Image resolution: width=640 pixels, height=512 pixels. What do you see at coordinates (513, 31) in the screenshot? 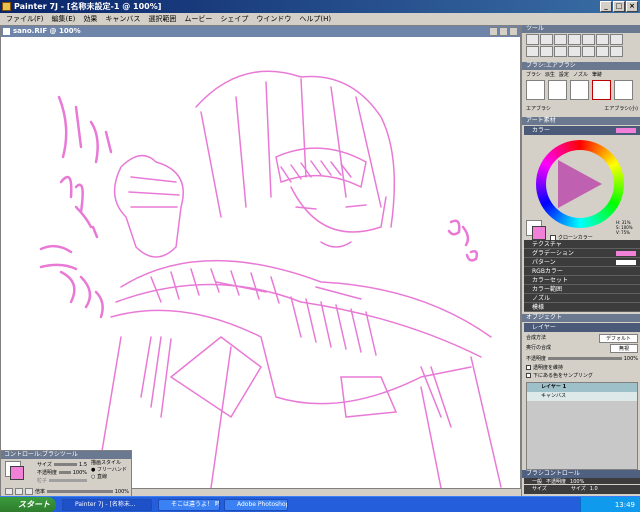
I see `doc-close-button` at bounding box center [513, 31].